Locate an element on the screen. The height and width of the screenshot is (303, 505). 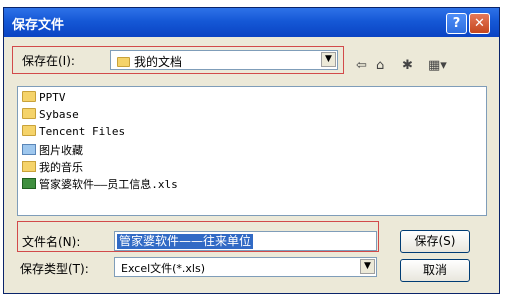
view-menu-icon: ▦▾ is located at coordinates (437, 66).